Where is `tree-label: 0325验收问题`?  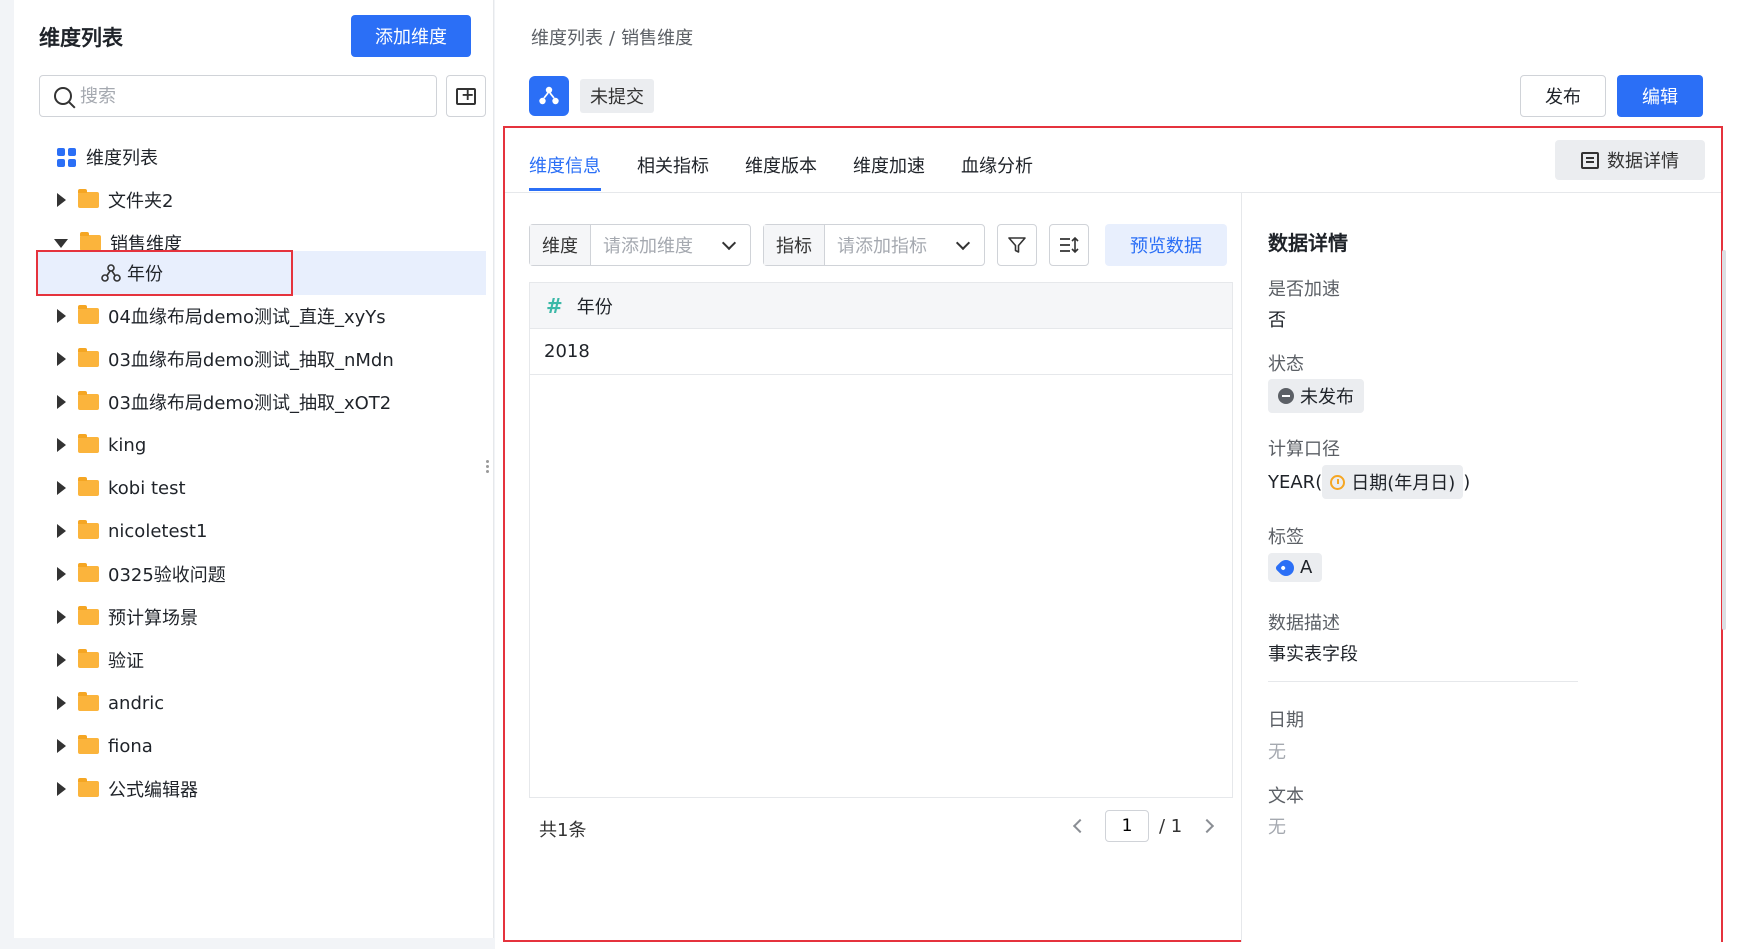 tree-label: 0325验收问题 is located at coordinates (167, 575).